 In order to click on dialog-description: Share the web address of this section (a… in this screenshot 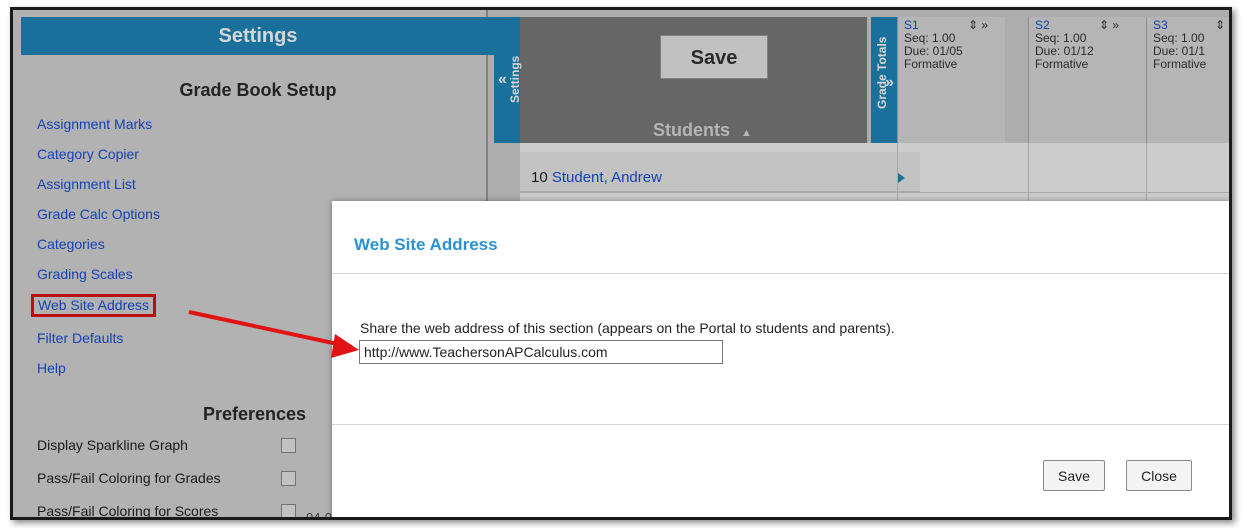, I will do `click(627, 328)`.